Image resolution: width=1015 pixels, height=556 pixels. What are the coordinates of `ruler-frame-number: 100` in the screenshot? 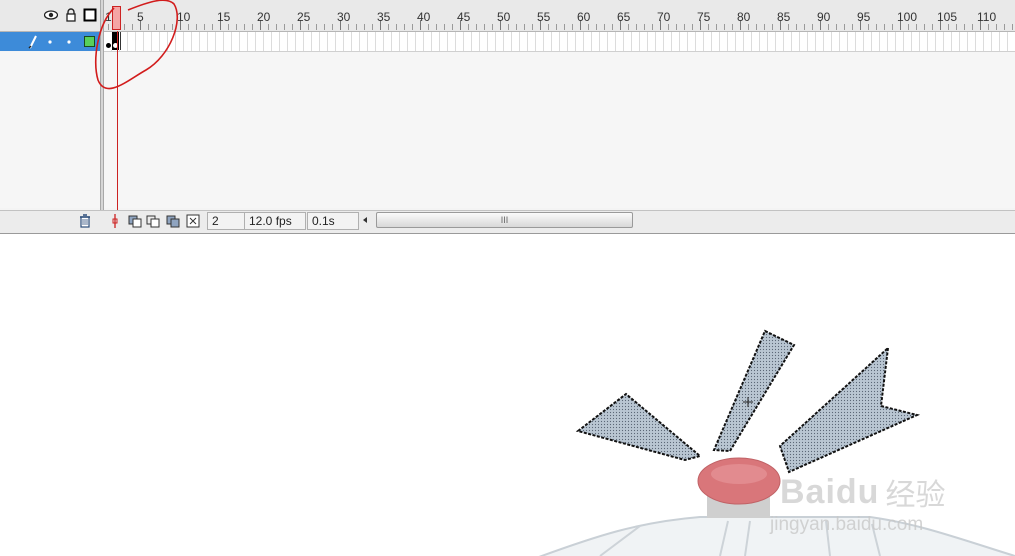 It's located at (907, 17).